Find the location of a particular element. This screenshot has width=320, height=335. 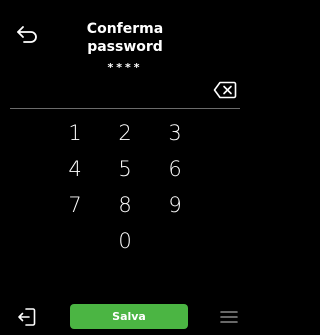

key-5: 5 is located at coordinates (125, 169).